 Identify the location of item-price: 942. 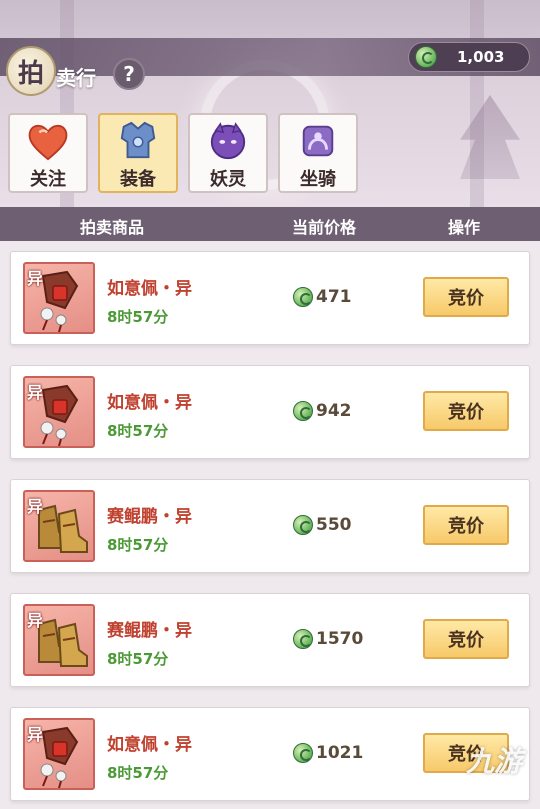
(322, 411).